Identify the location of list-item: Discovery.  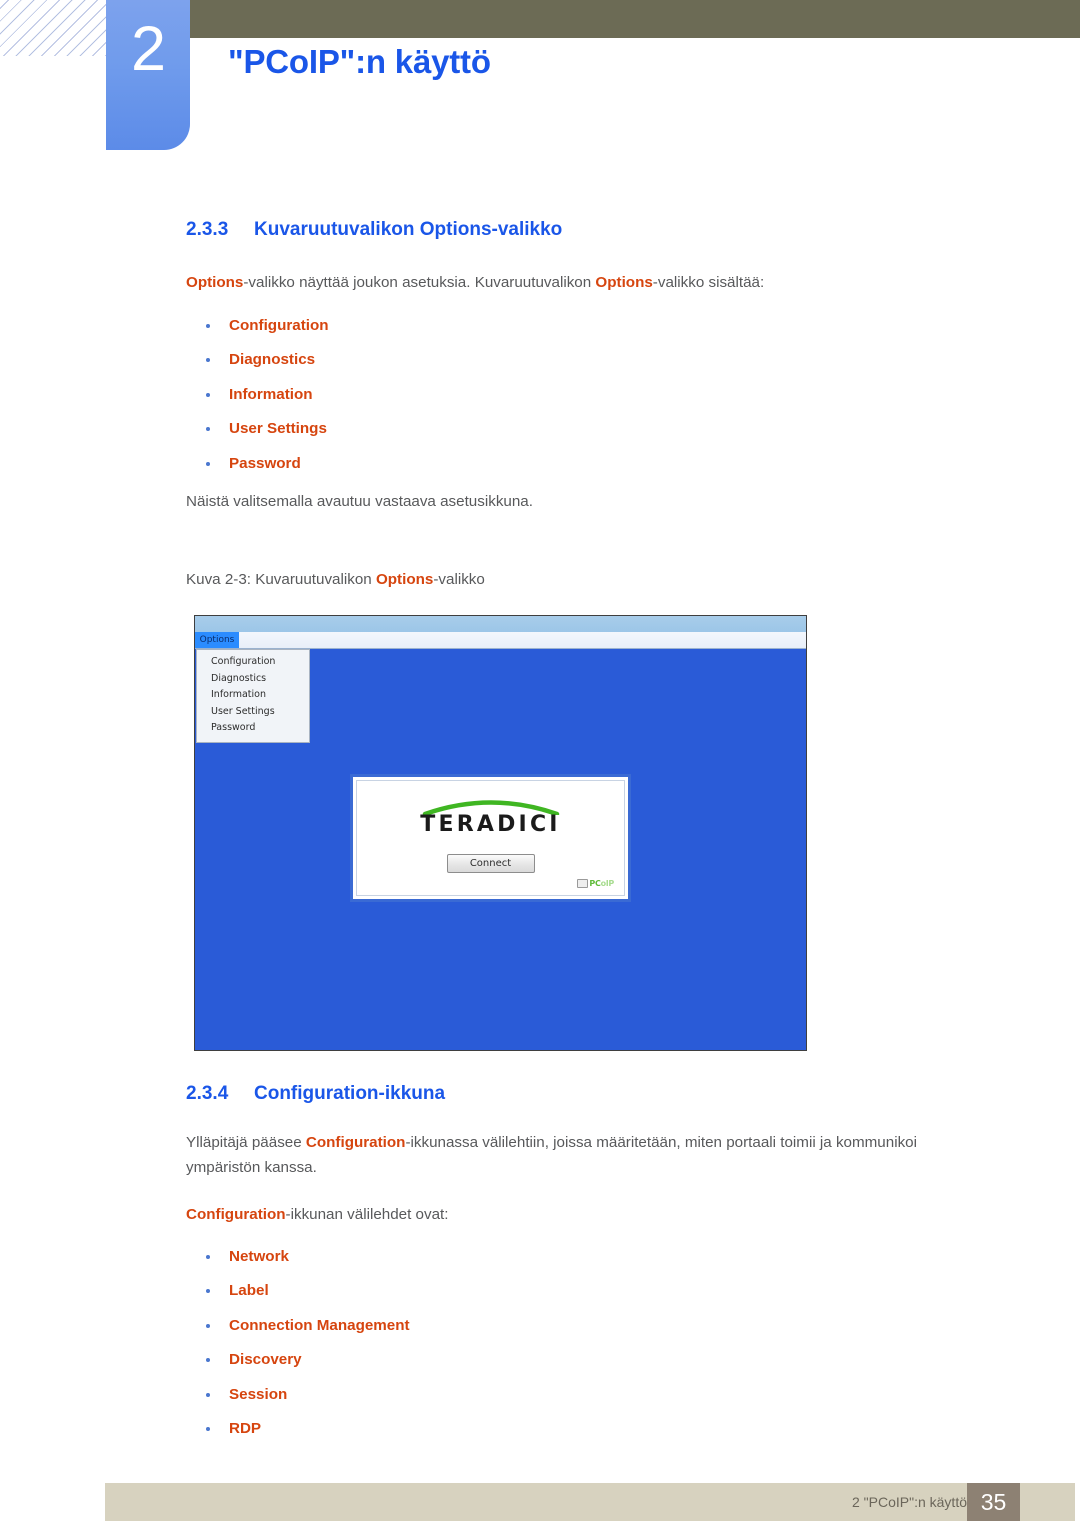
(298, 1360).